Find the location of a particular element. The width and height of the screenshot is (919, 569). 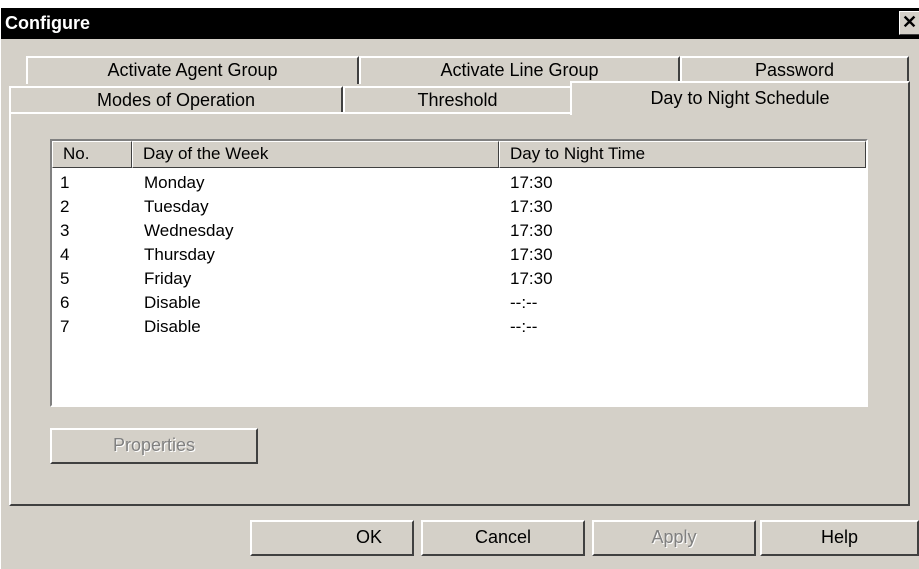

tab-activate-agent-group: Activate Agent Group is located at coordinates (192, 70).